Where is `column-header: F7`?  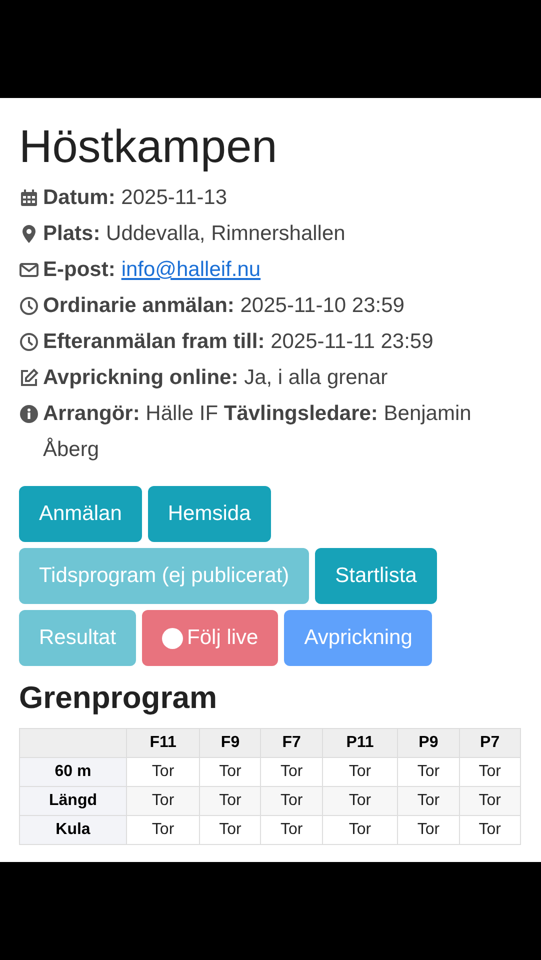
column-header: F7 is located at coordinates (291, 743).